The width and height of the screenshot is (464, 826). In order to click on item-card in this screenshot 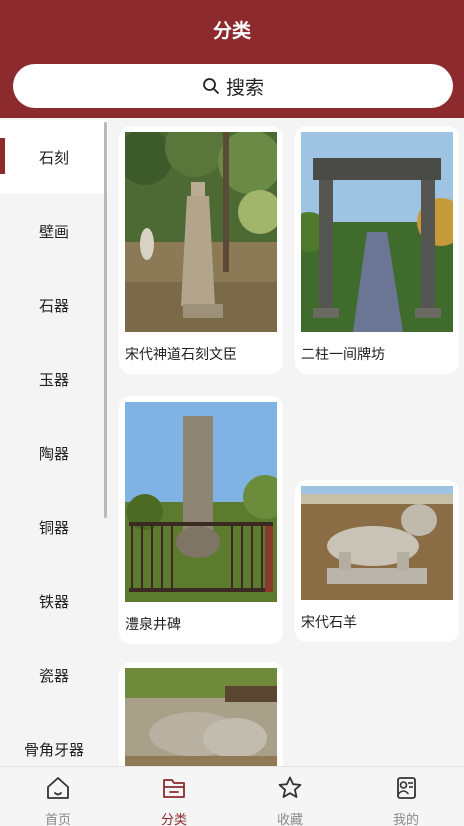, I will do `click(201, 714)`.